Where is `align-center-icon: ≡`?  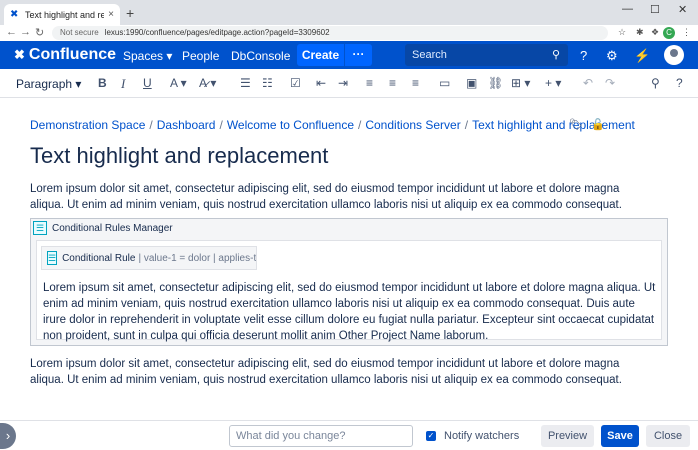 align-center-icon: ≡ is located at coordinates (392, 83).